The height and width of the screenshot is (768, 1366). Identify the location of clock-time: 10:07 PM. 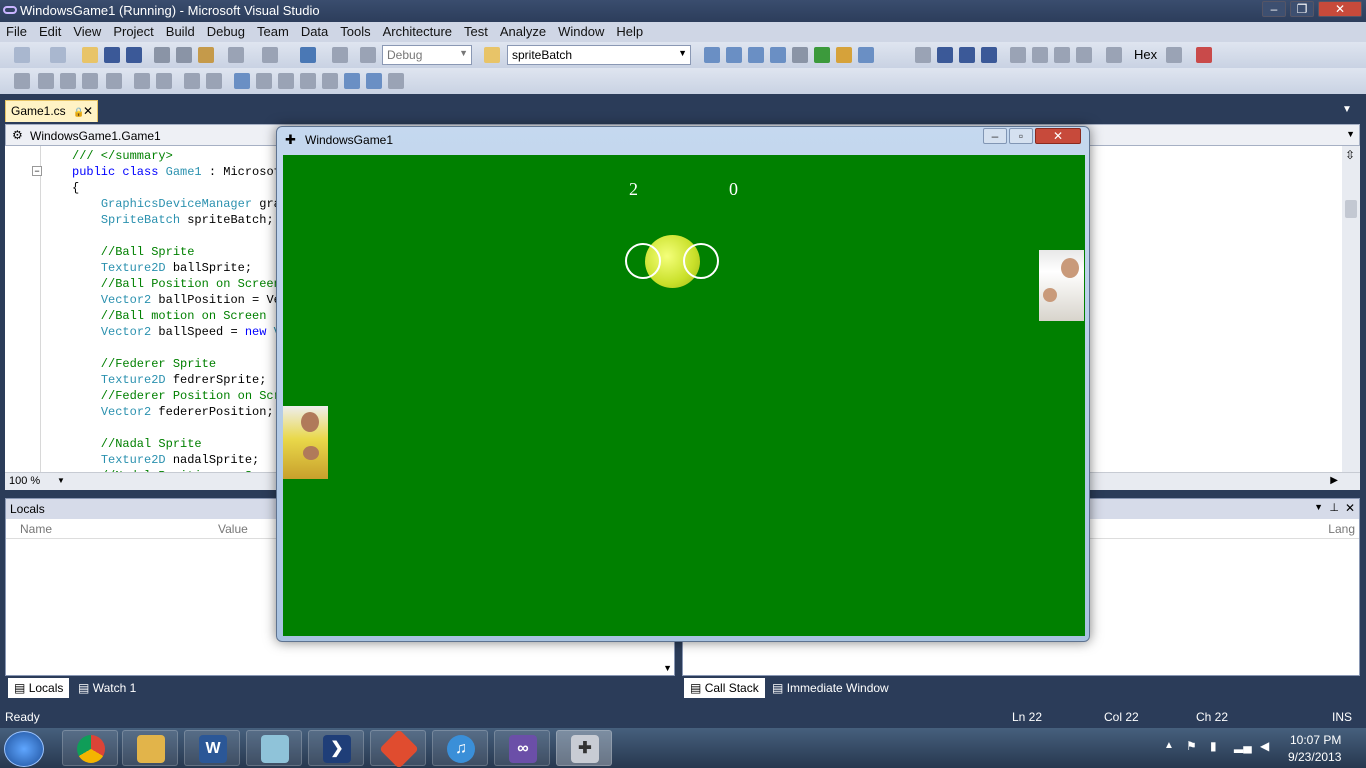
(1315, 740).